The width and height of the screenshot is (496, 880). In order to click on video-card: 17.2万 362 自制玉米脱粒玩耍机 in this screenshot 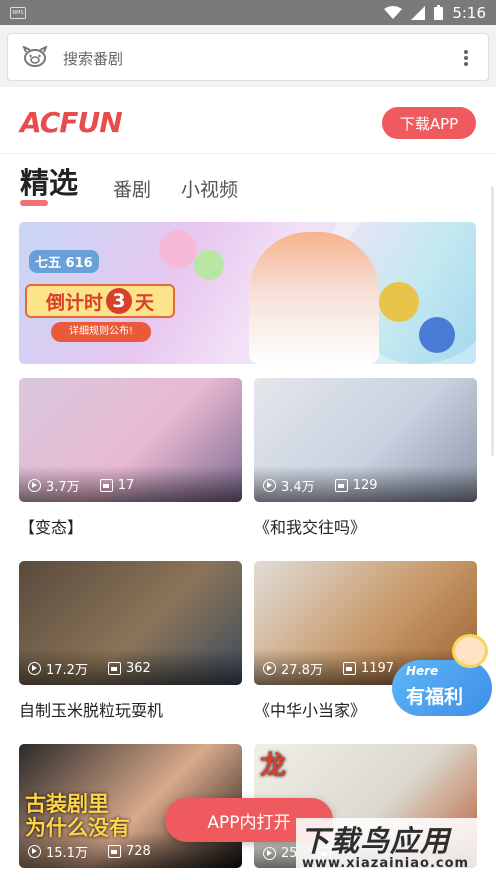, I will do `click(130, 641)`.